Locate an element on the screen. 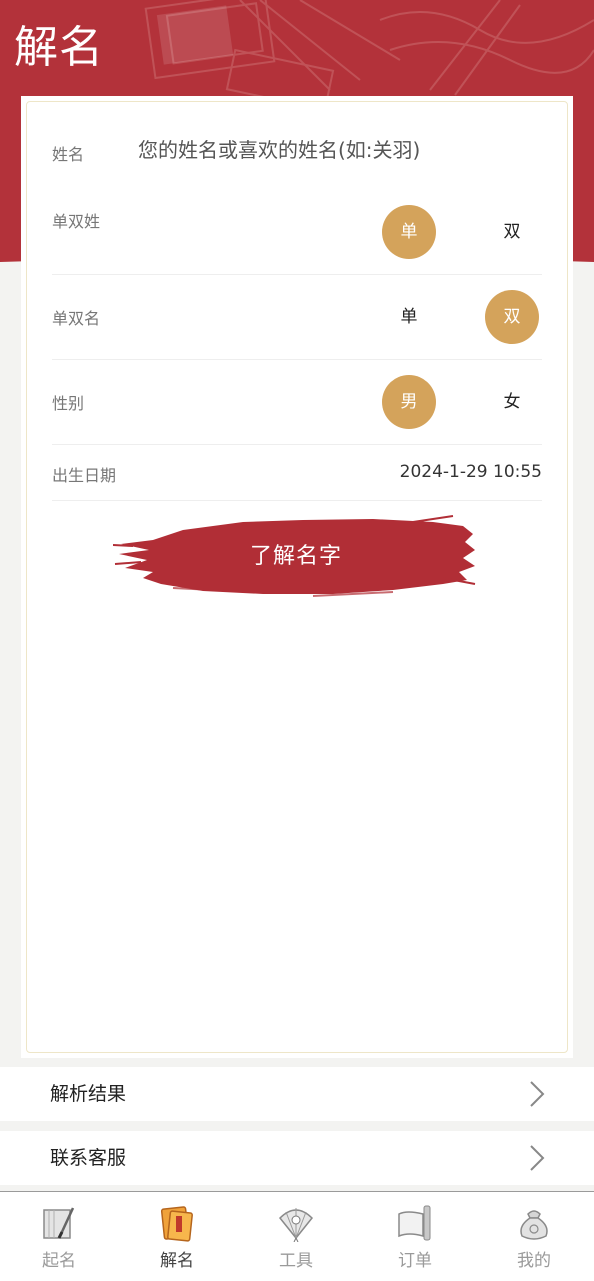  tab-profile: 我的 is located at coordinates (534, 1236).